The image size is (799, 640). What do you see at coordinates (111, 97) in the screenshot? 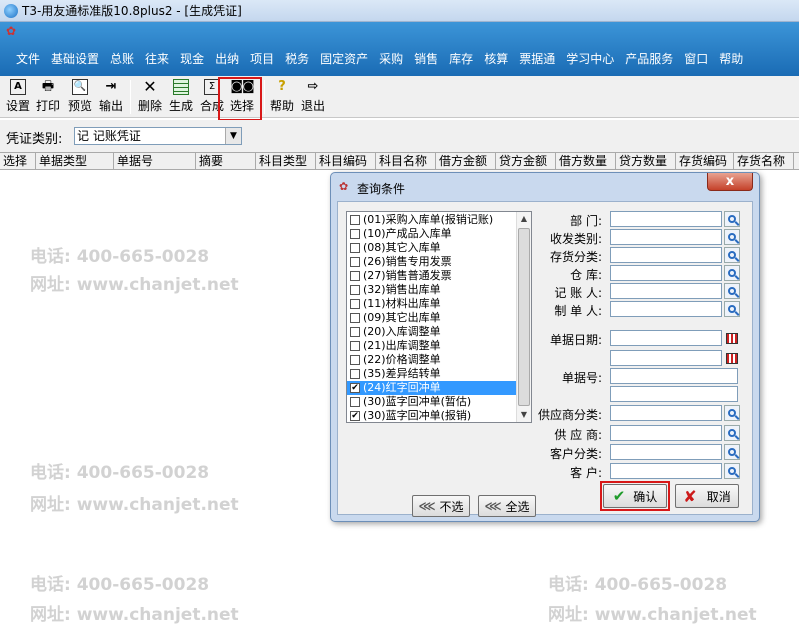
I see `export-button: ⇥ 输出` at bounding box center [111, 97].